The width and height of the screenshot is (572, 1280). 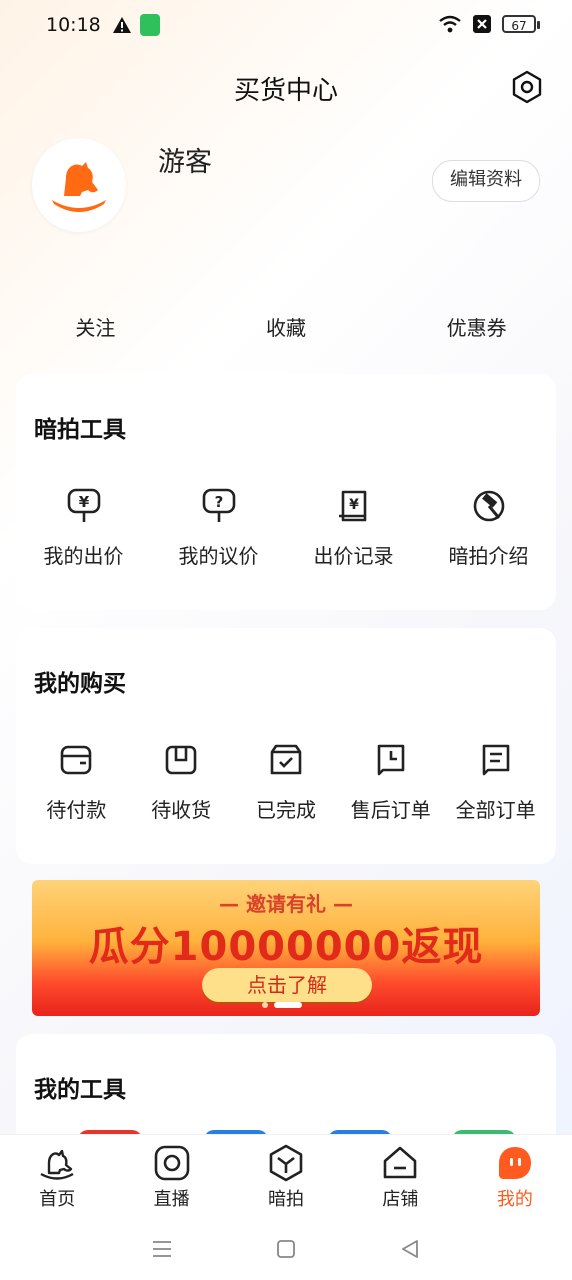 I want to click on banner-pagination, so click(x=282, y=1005).